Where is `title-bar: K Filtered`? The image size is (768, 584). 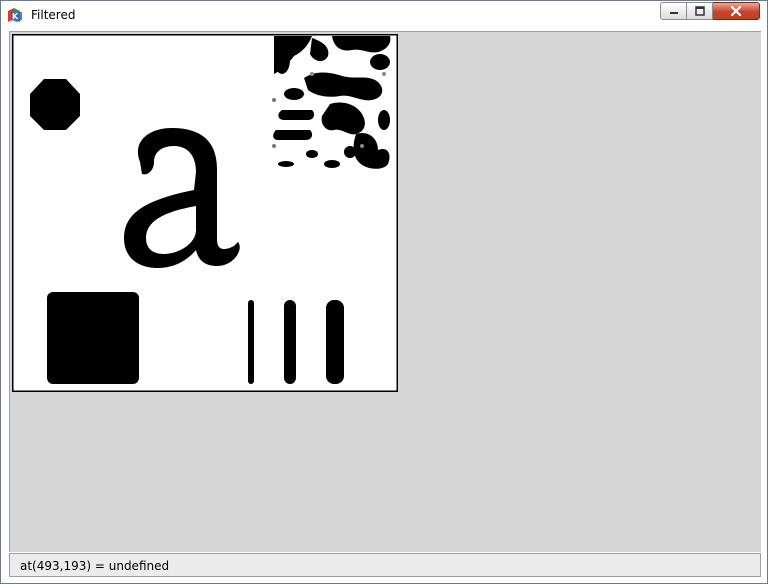 title-bar: K Filtered is located at coordinates (384, 15).